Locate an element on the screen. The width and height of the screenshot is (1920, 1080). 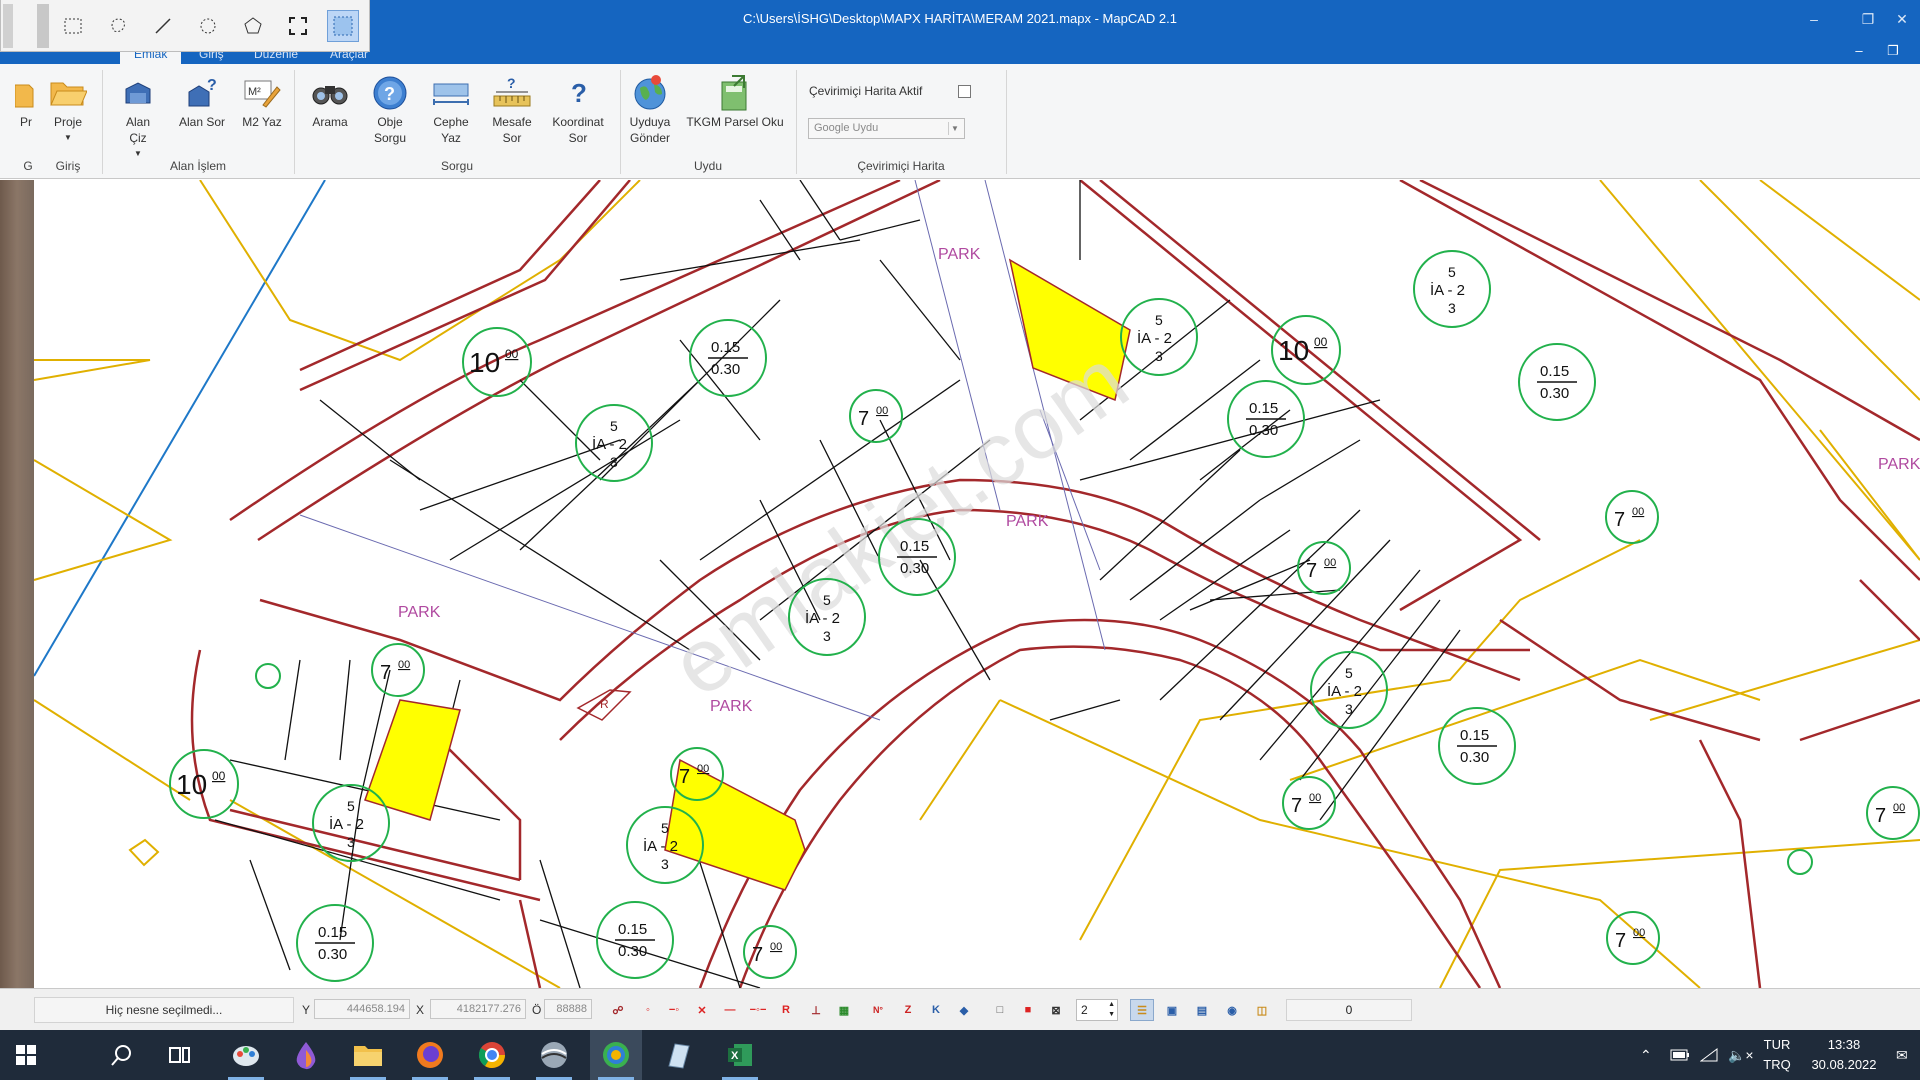
chart-icon: ▤ is located at coordinates (1202, 1010).